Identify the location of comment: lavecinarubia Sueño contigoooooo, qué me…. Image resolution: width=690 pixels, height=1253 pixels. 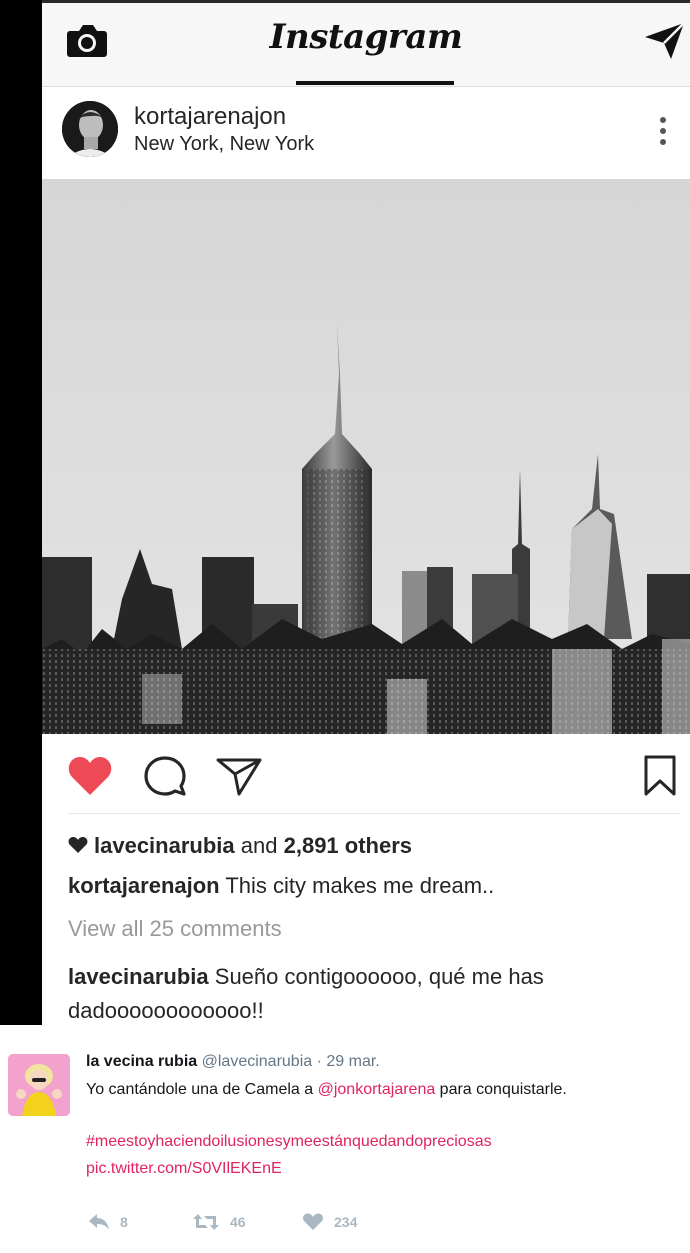
(368, 992).